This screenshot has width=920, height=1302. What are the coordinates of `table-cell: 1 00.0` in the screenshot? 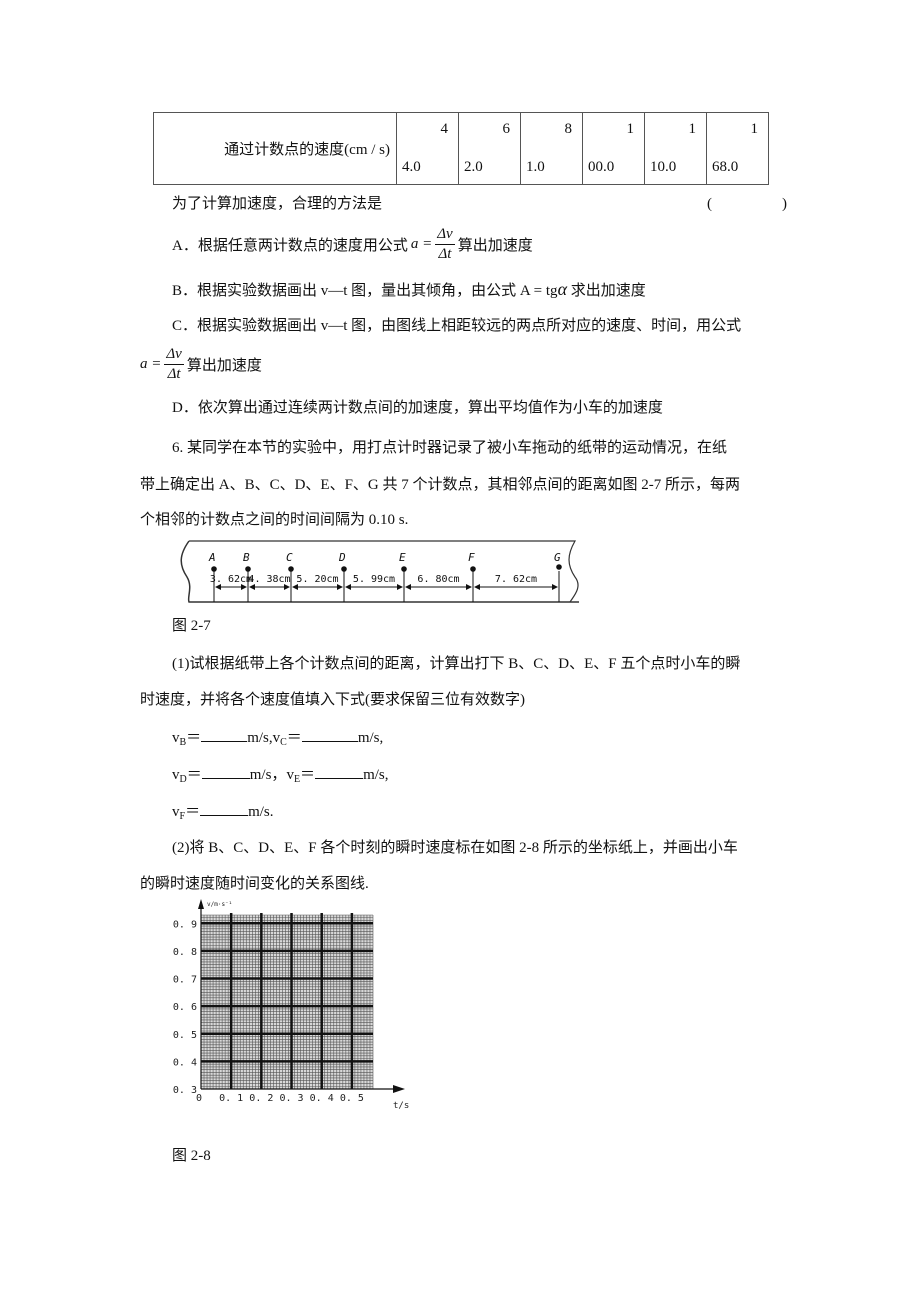 It's located at (613, 148).